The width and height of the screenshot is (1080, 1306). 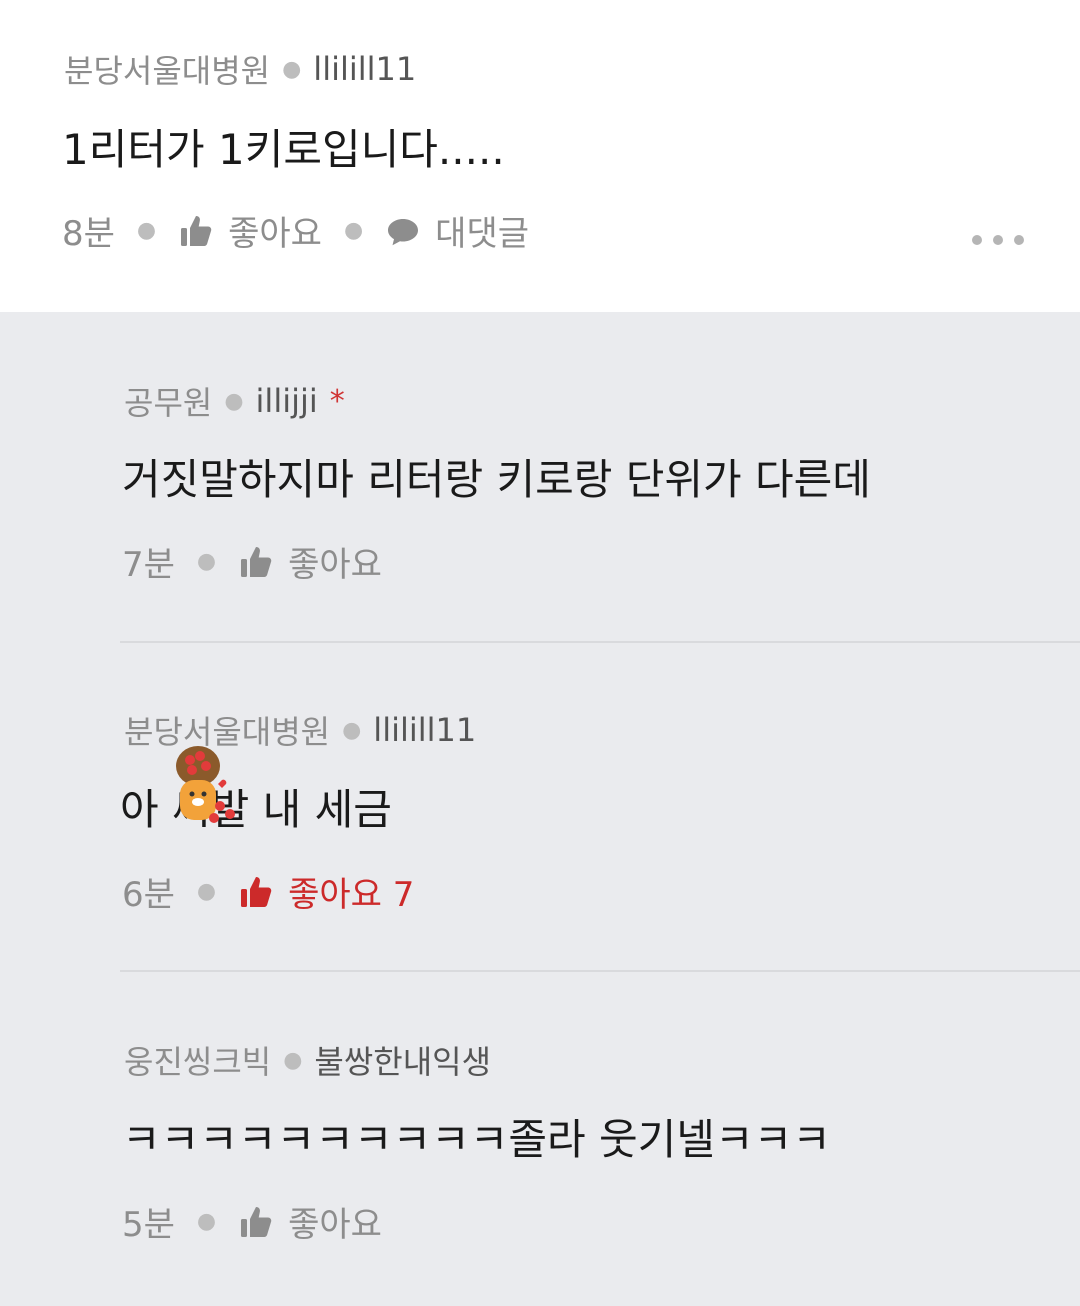 What do you see at coordinates (197, 1060) in the screenshot?
I see `author-name: 웅진씽크빅` at bounding box center [197, 1060].